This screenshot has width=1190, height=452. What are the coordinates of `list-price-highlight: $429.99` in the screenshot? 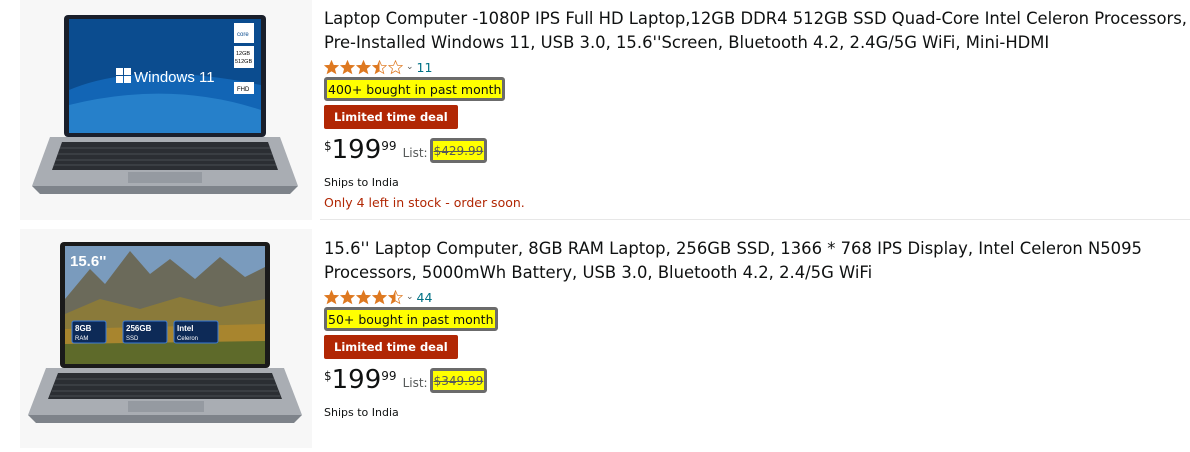 It's located at (458, 150).